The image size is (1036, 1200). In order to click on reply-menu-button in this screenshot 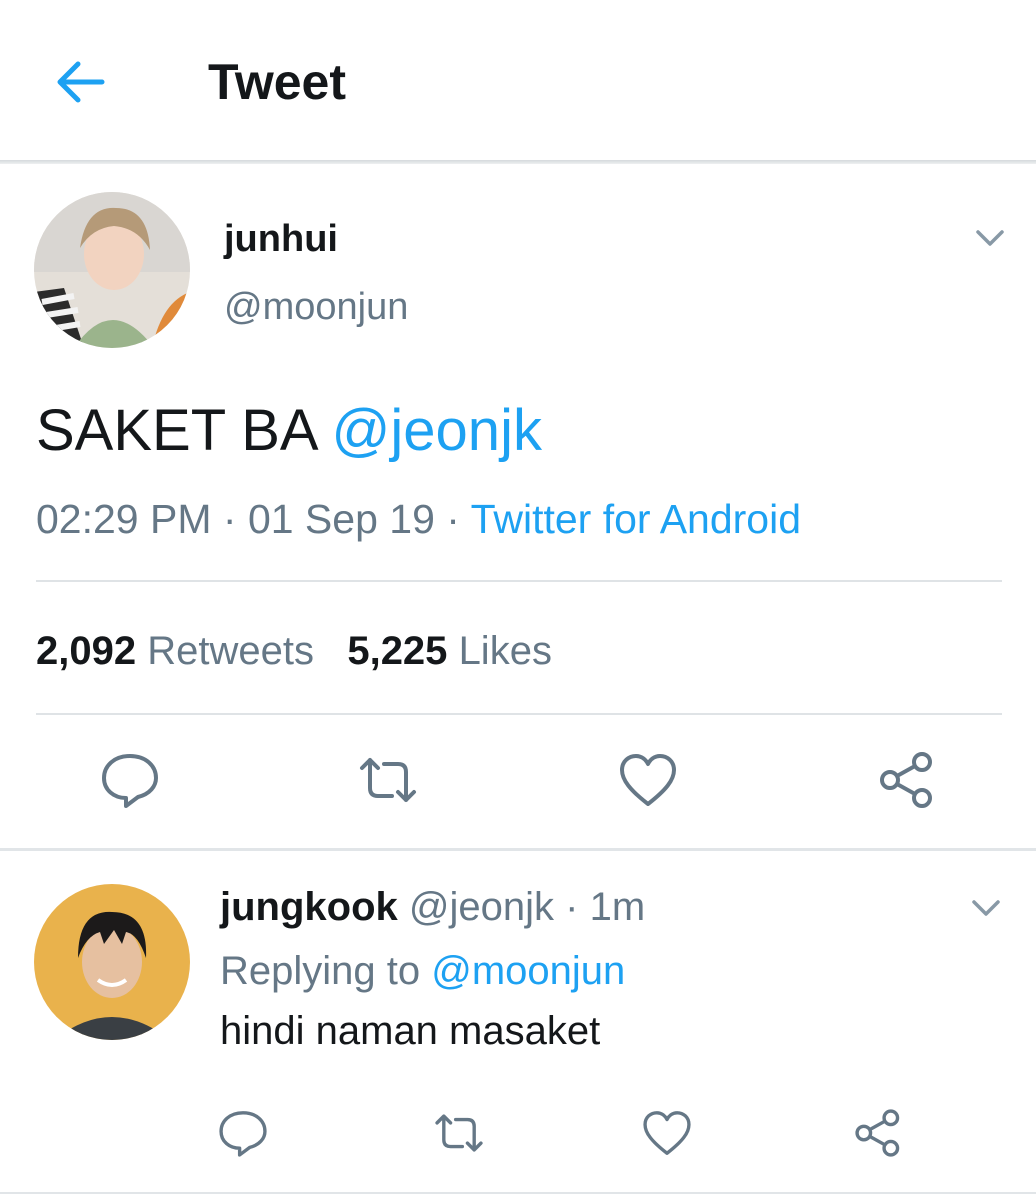, I will do `click(986, 908)`.